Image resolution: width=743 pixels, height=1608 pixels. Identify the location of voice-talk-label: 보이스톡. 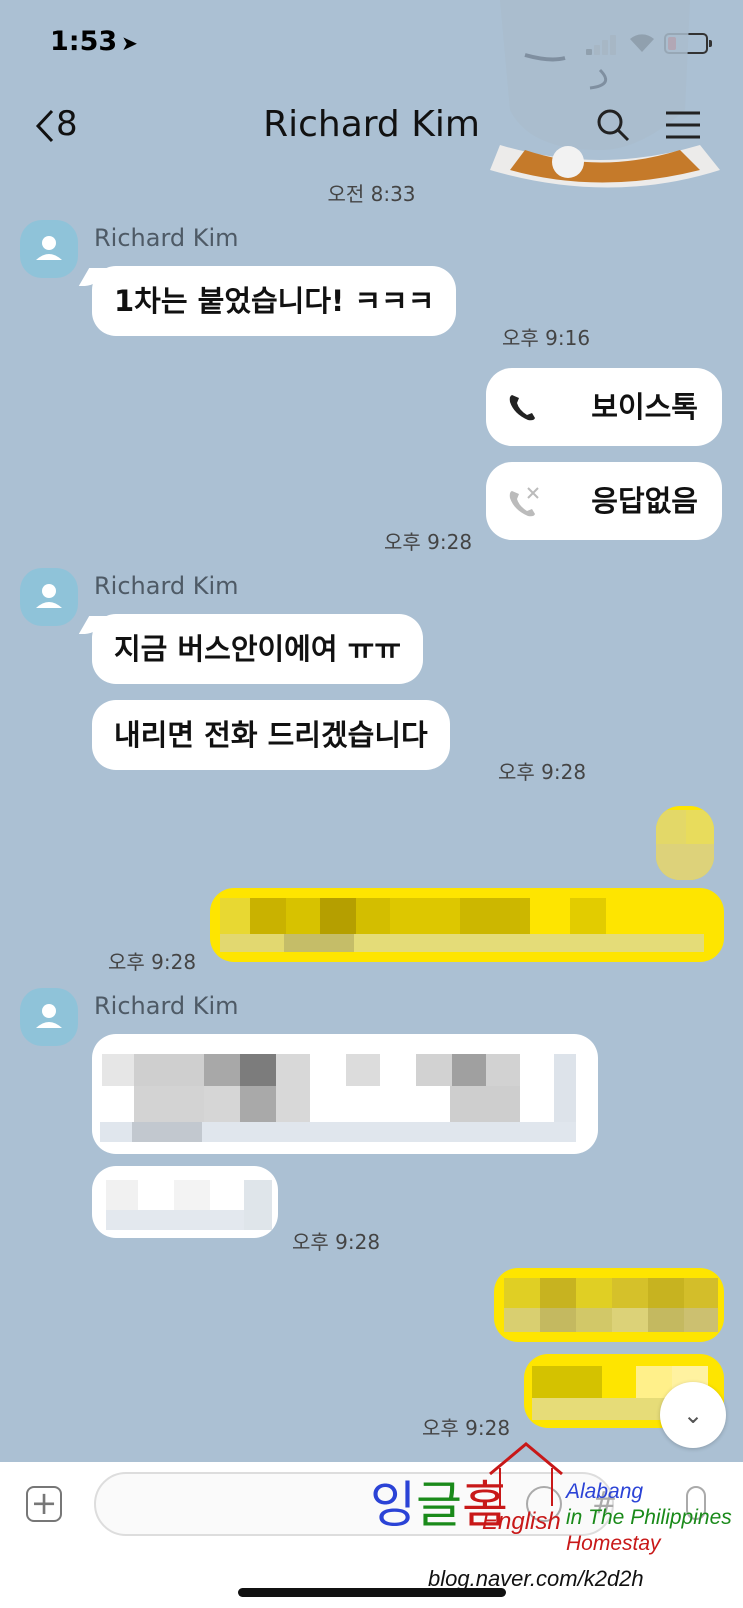
(644, 407).